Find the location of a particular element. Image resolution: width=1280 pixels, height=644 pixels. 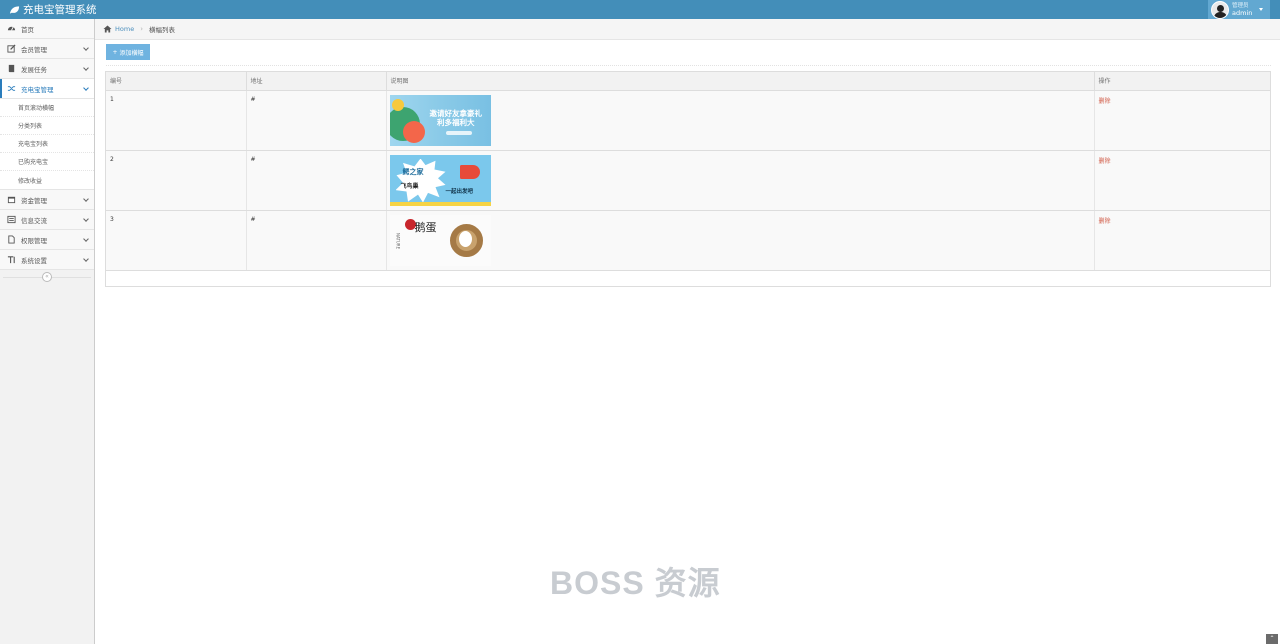

sidebar-item-label: 首页 is located at coordinates (27, 29).